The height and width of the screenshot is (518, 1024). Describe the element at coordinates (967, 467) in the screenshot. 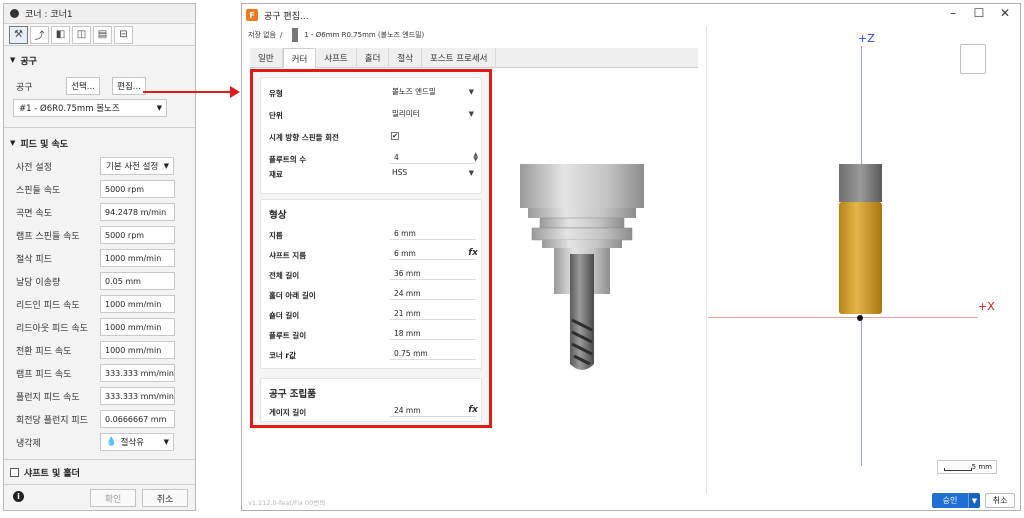

I see `scale-indicator: 5 mm` at that location.